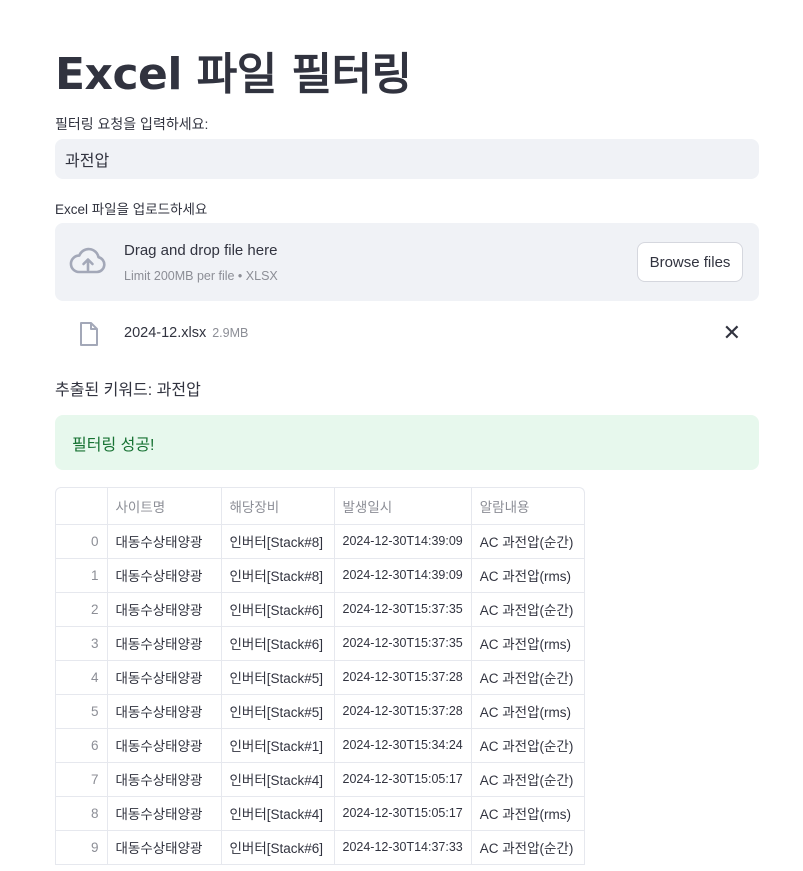 The height and width of the screenshot is (871, 803). Describe the element at coordinates (407, 442) in the screenshot. I see `success-alert: 필터링 성공!` at that location.